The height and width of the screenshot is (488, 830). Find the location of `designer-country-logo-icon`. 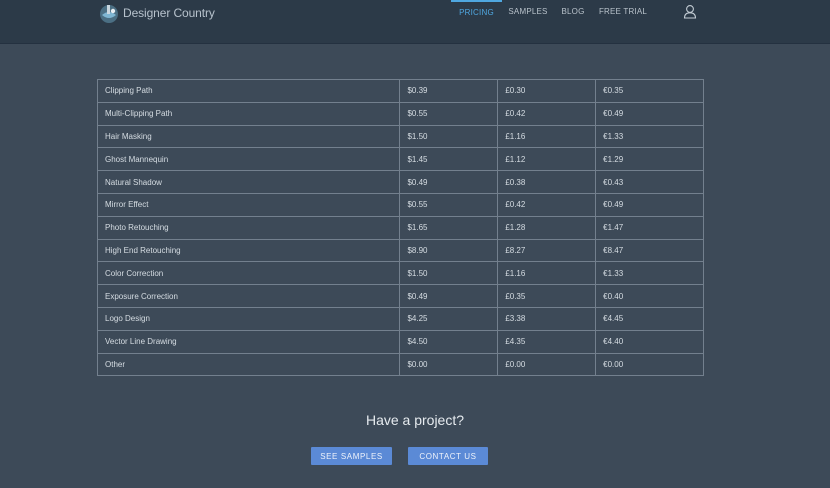

designer-country-logo-icon is located at coordinates (109, 14).